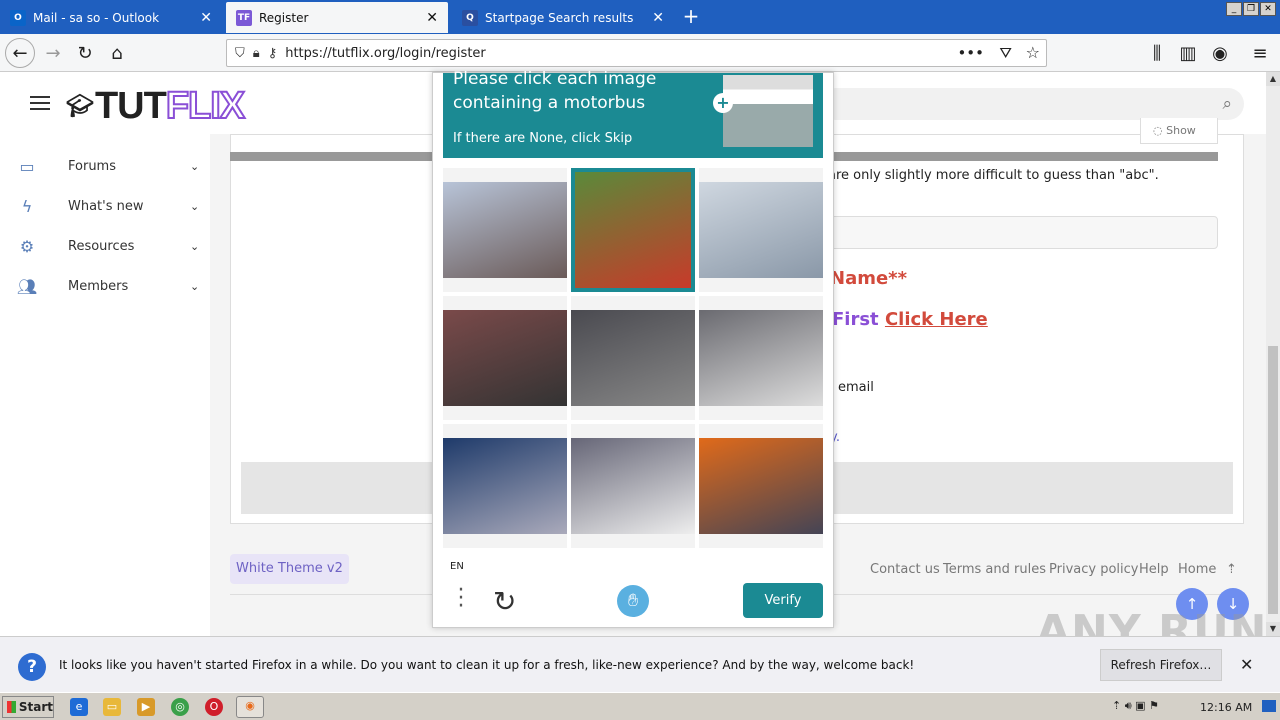  I want to click on footer-terms-link: Terms and rules, so click(994, 569).